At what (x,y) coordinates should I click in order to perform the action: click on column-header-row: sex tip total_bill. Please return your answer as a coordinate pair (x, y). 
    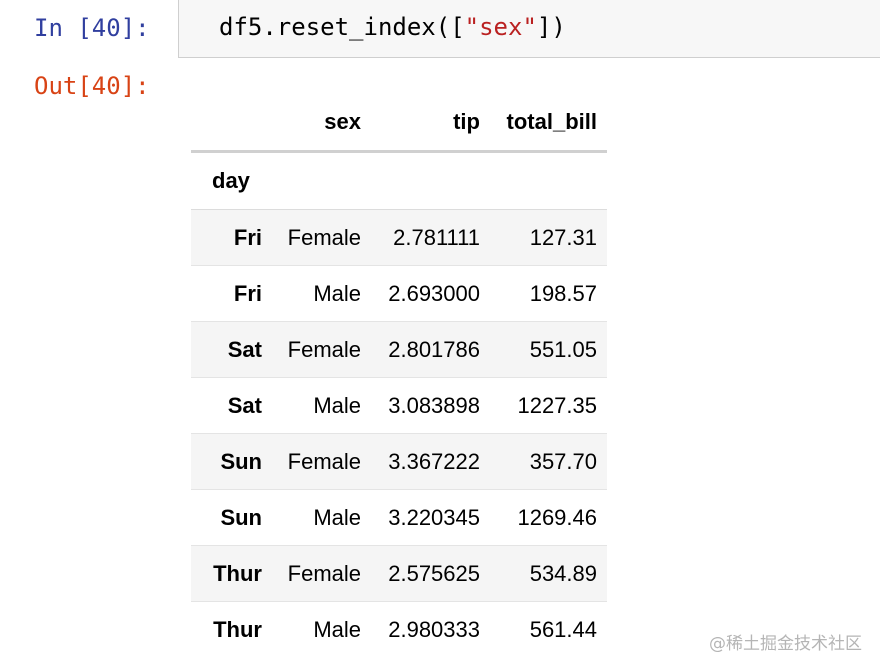
    Looking at the image, I should click on (399, 123).